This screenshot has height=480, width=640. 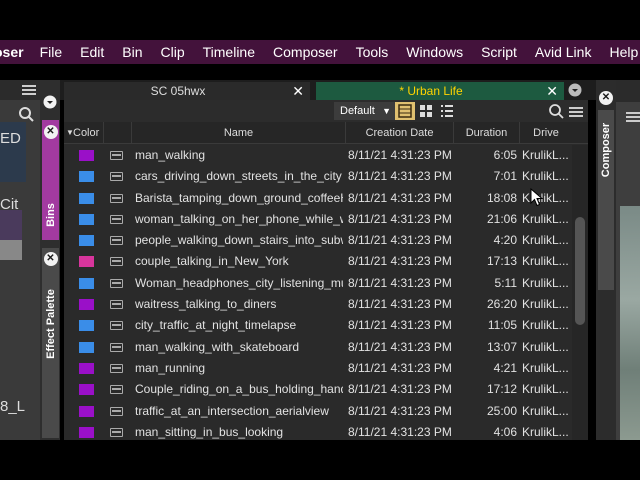 What do you see at coordinates (50, 343) in the screenshot?
I see `tab-effect-palette: ✕ Effect Palette` at bounding box center [50, 343].